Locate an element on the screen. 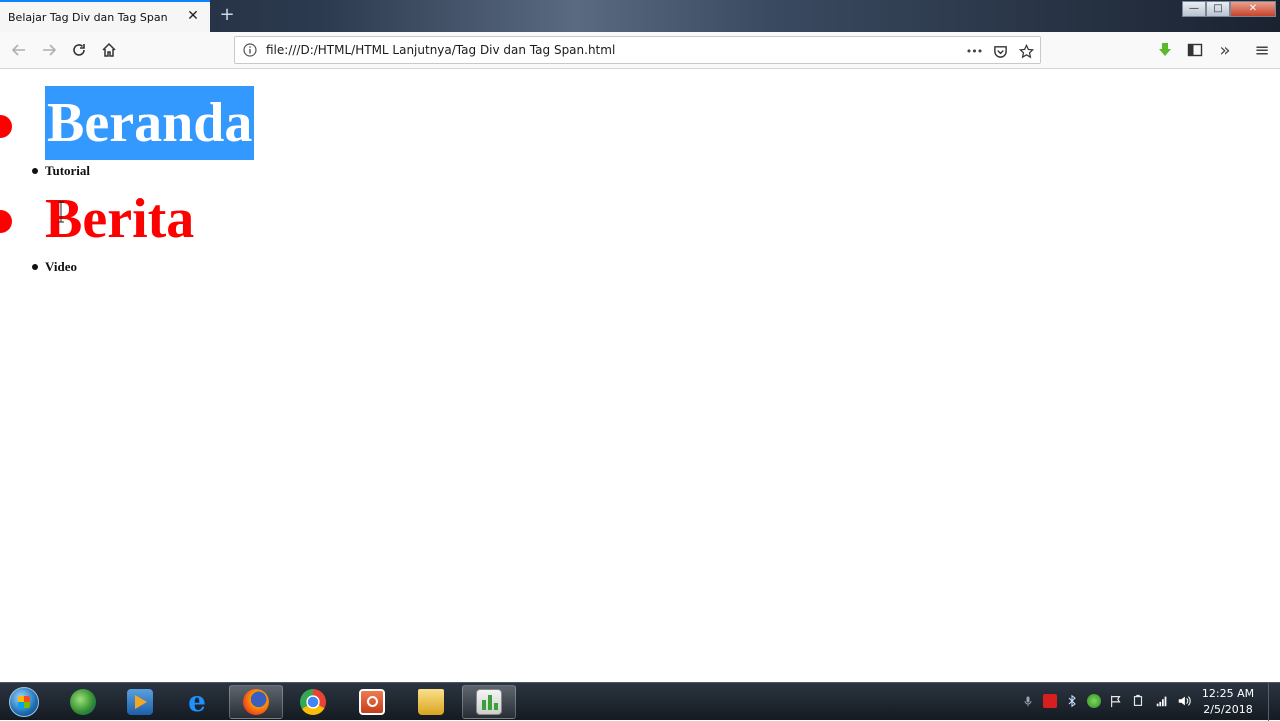  windows-taskbar: e 12:25 AM 2/5/2018 is located at coordinates (640, 701).